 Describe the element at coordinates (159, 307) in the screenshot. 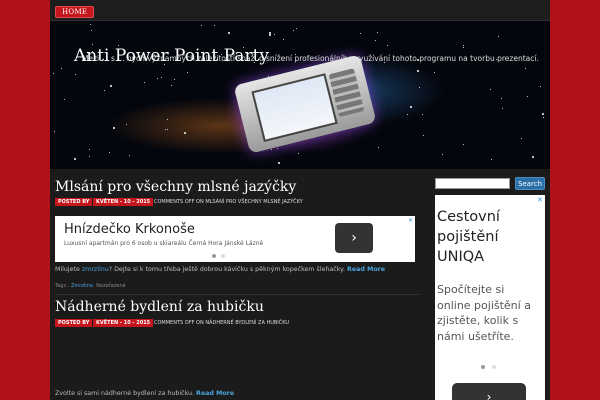

I see `post-title-link: Nádherné bydlení za hubičku` at that location.